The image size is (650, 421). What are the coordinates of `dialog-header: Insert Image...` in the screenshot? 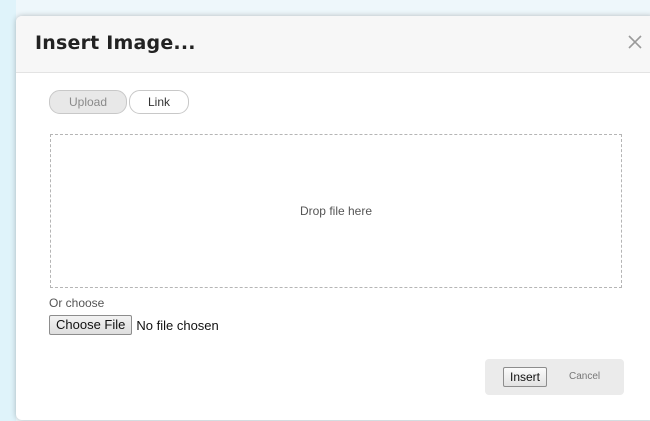 It's located at (333, 44).